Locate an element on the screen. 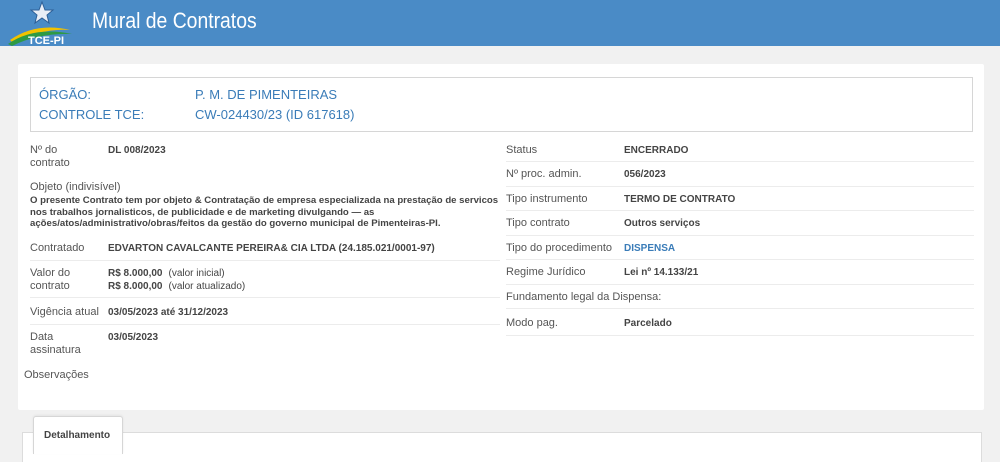  row-numero-contrato: Nº do contrato DL 008/2023 is located at coordinates (265, 158).